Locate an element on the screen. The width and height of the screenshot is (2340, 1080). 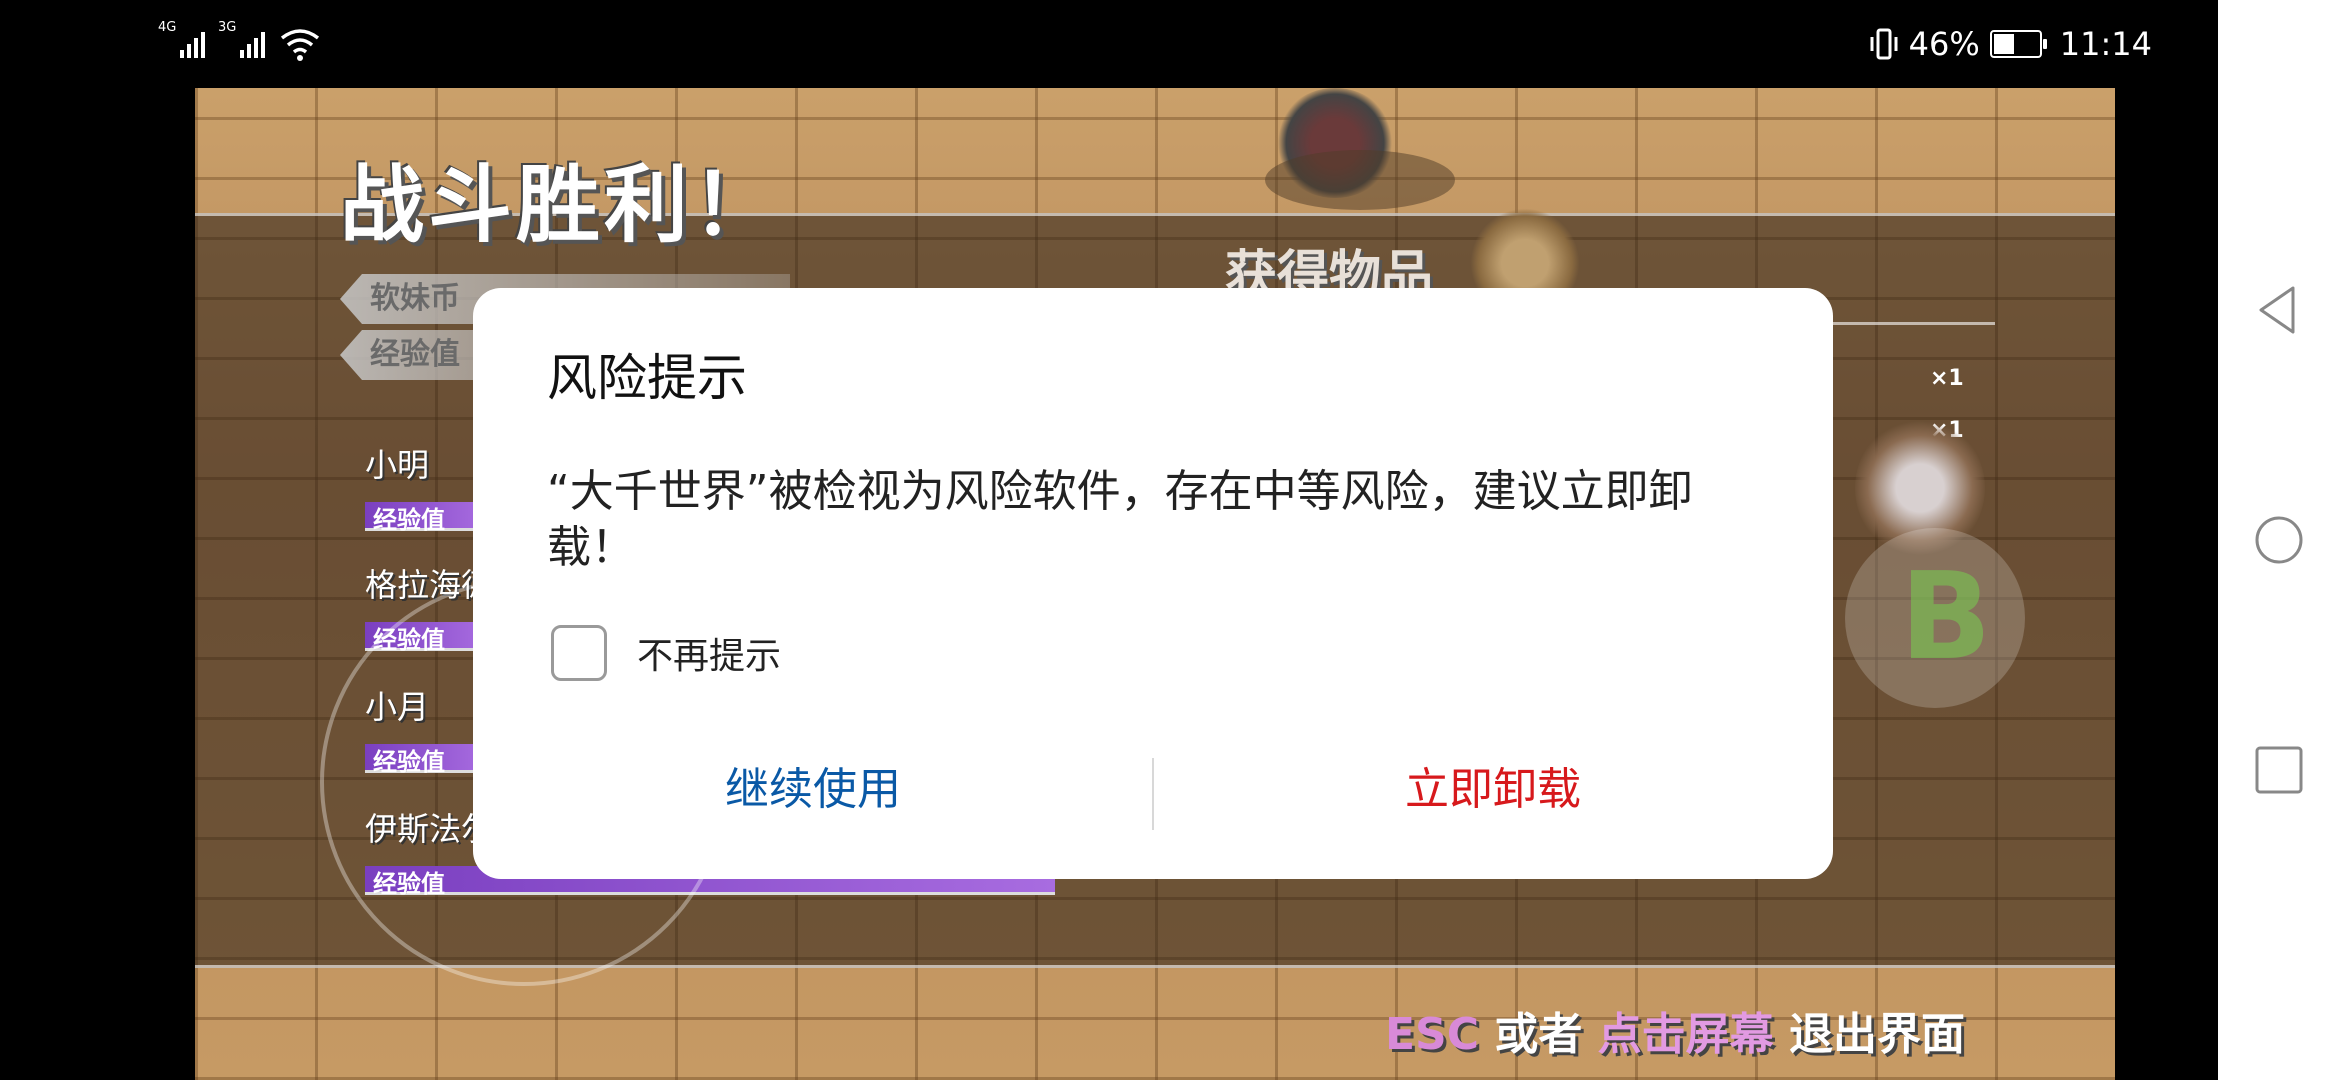
network-type-1: 4G is located at coordinates (167, 27).